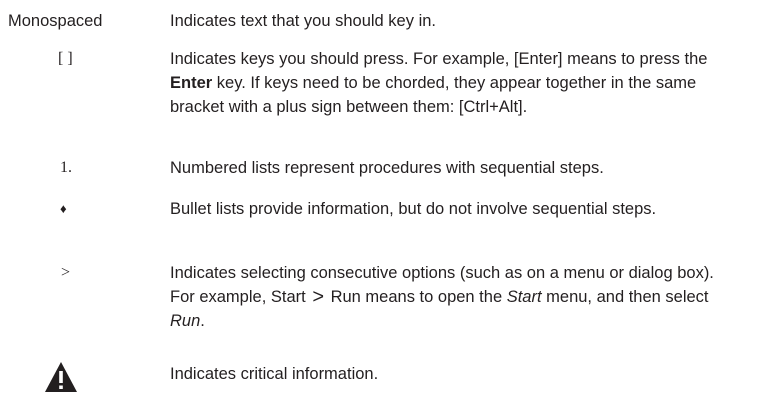 The height and width of the screenshot is (412, 761). What do you see at coordinates (303, 21) in the screenshot?
I see `convention-description: Indicates text that you should key in.` at bounding box center [303, 21].